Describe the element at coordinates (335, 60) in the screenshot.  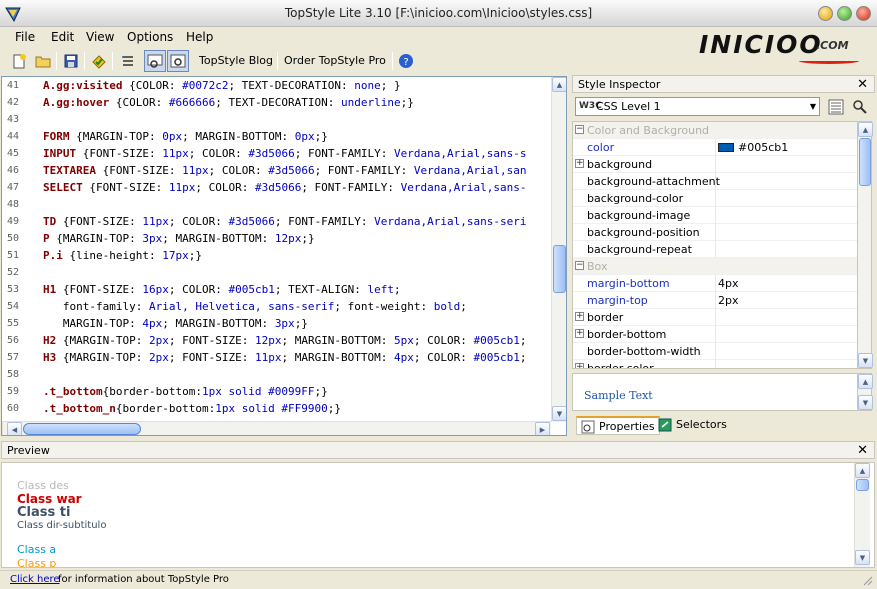
I see `order-topstyle-pro-button: Order TopStyle Pro` at that location.